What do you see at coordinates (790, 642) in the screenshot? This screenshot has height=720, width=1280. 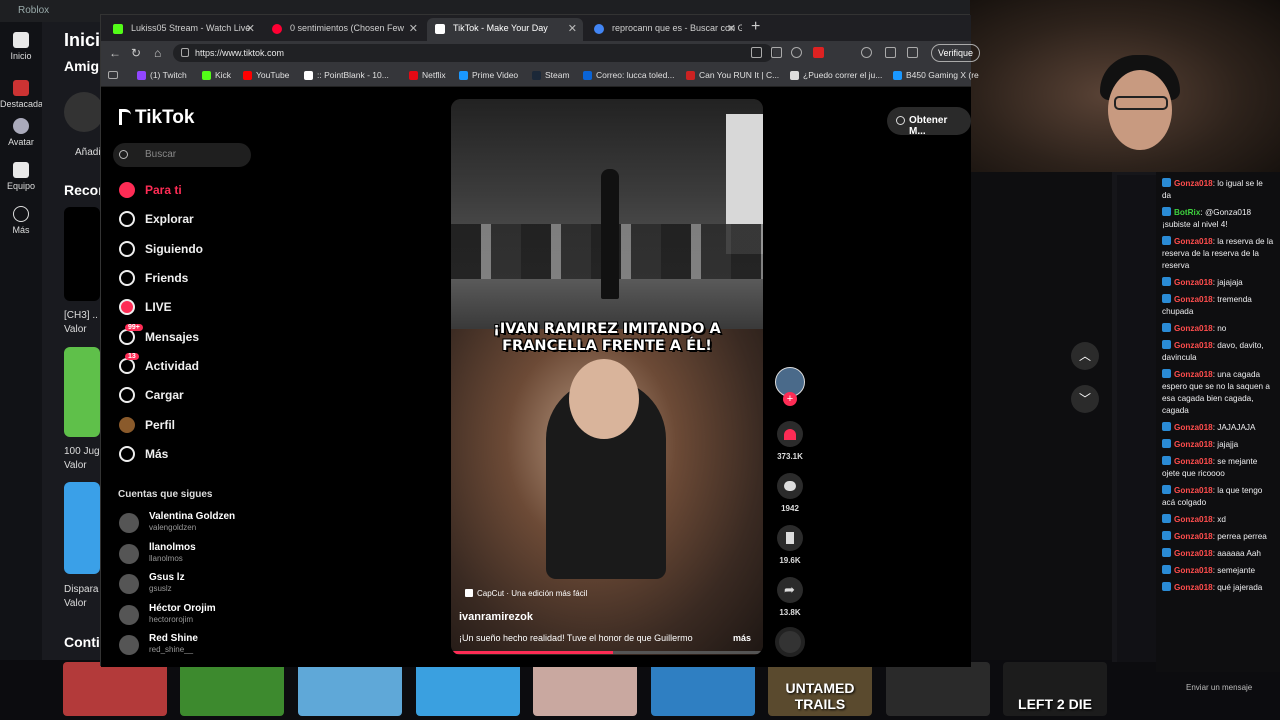 I see `music-disc-icon` at bounding box center [790, 642].